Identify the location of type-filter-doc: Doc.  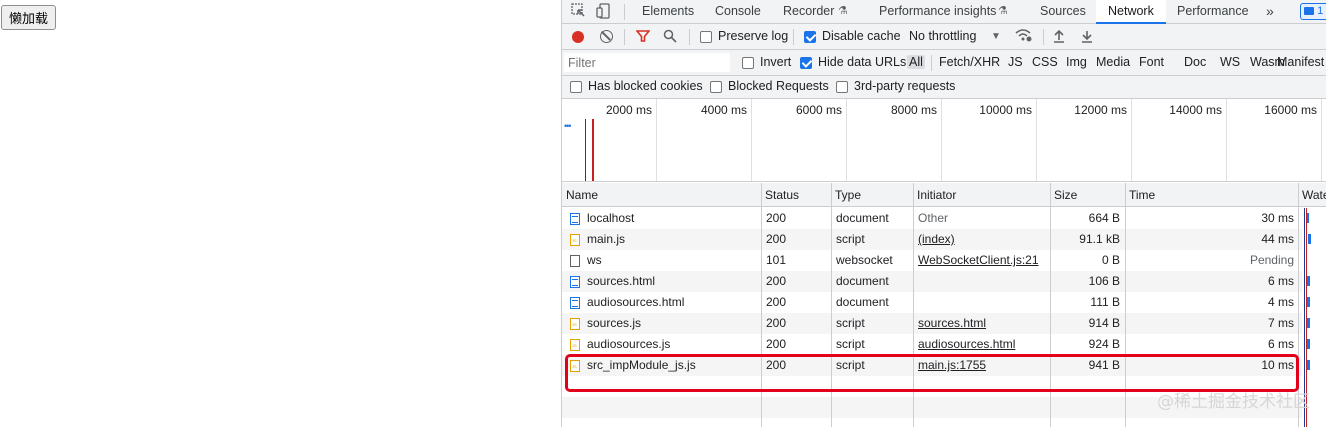
(1195, 62).